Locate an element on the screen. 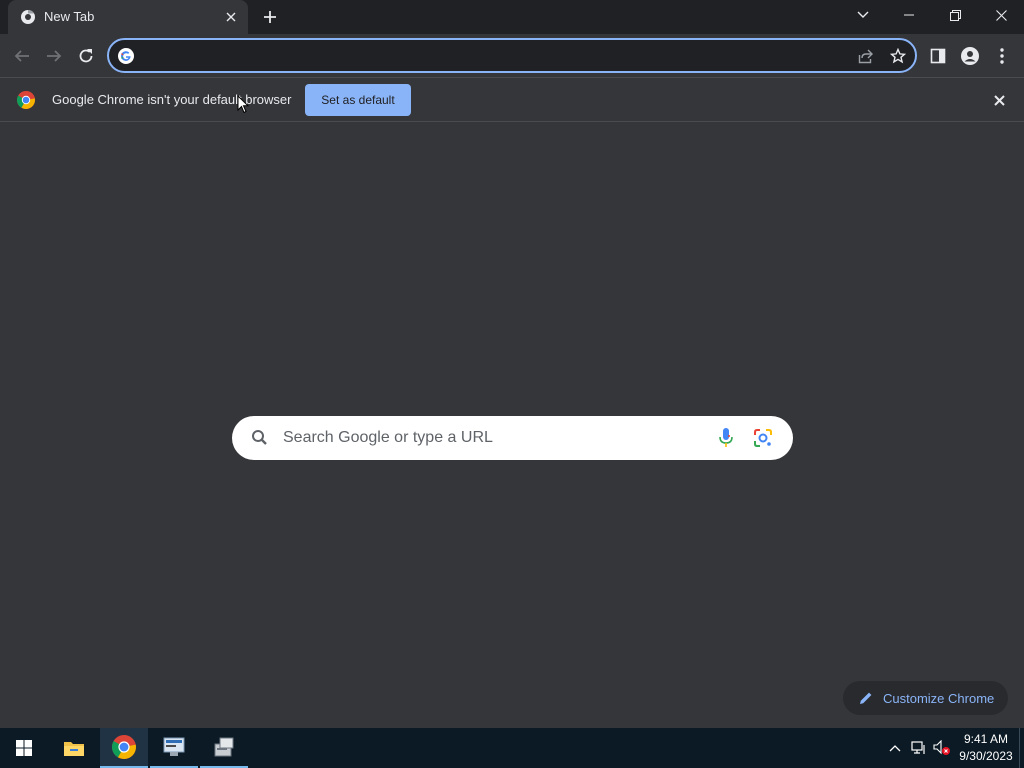 The width and height of the screenshot is (1024, 768). taskbar-file-explorer is located at coordinates (74, 748).